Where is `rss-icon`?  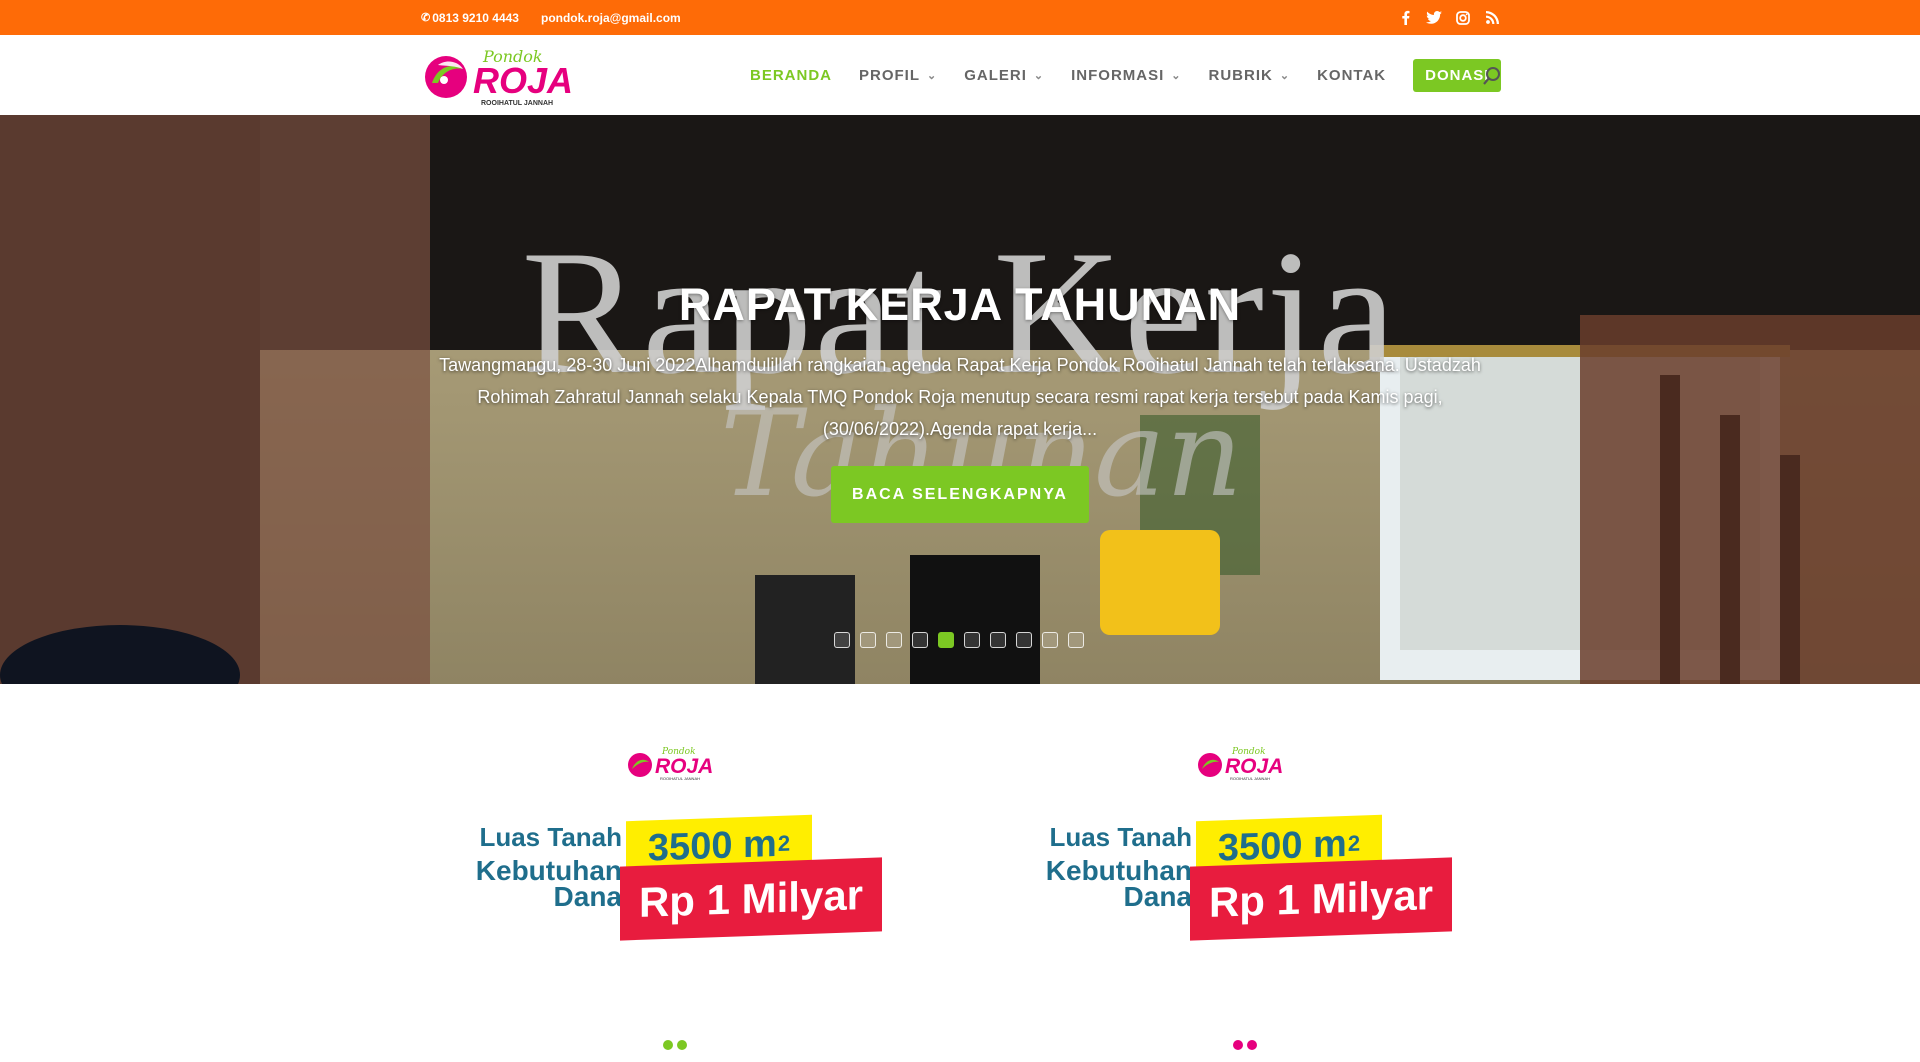
rss-icon is located at coordinates (1492, 18).